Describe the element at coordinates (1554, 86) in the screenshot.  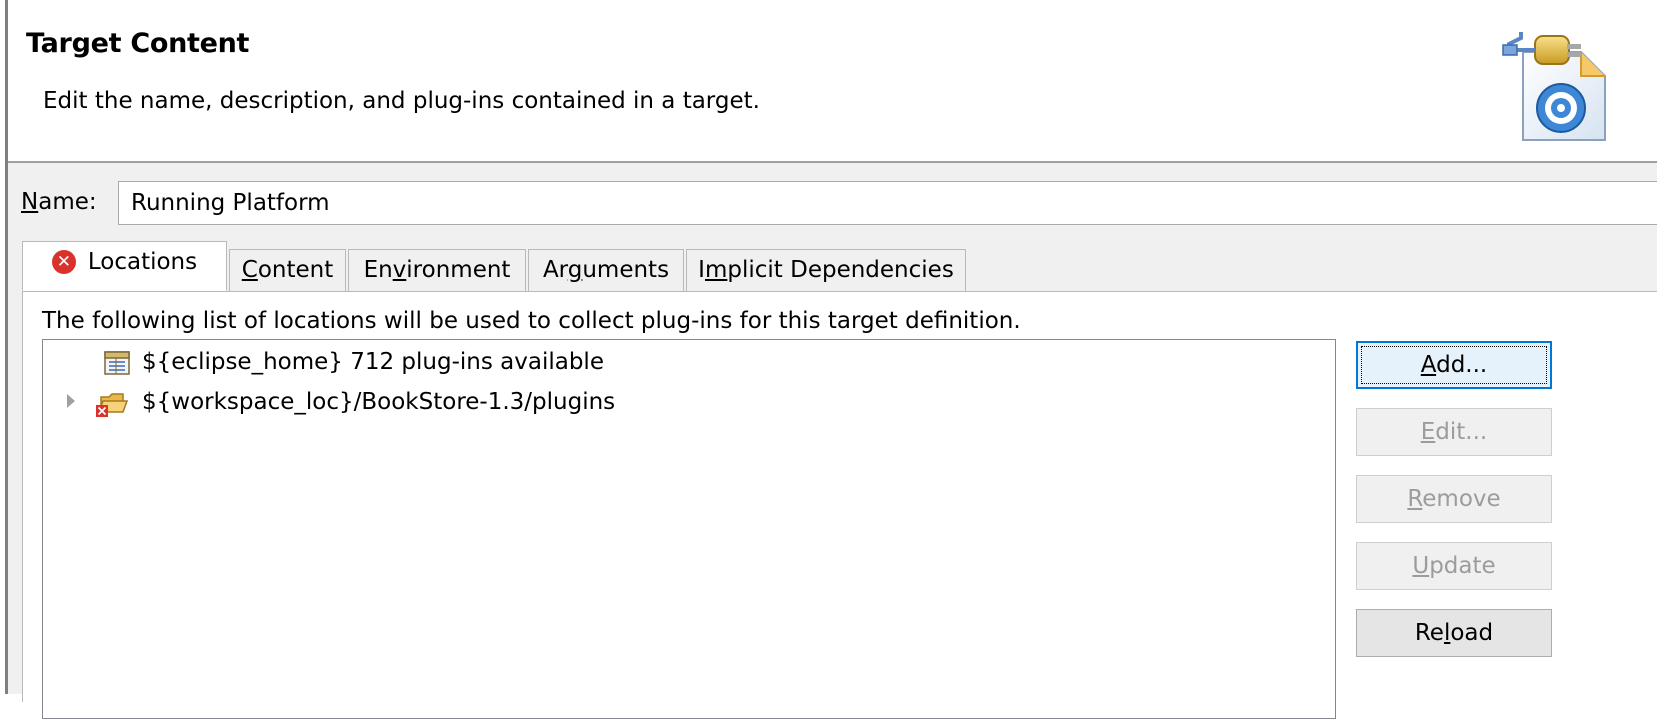
I see `target-wizard-icon` at that location.